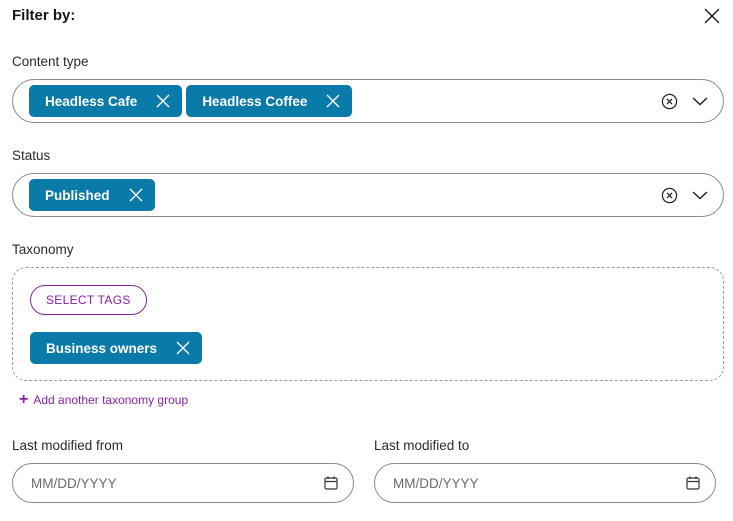 This screenshot has height=521, width=733. I want to click on chip-published: Published, so click(92, 195).